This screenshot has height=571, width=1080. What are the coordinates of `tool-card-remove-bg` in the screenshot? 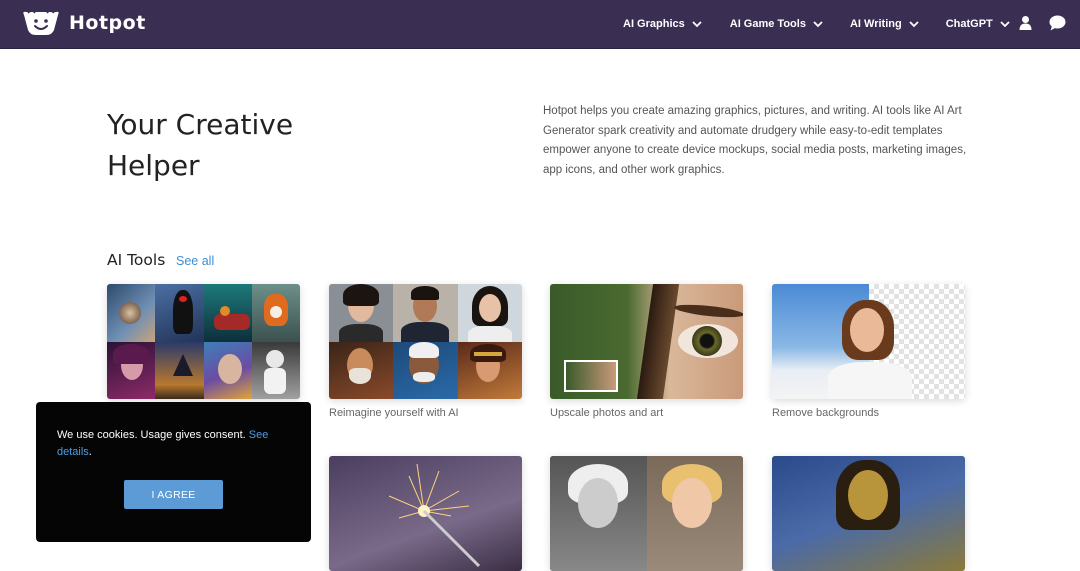 It's located at (868, 341).